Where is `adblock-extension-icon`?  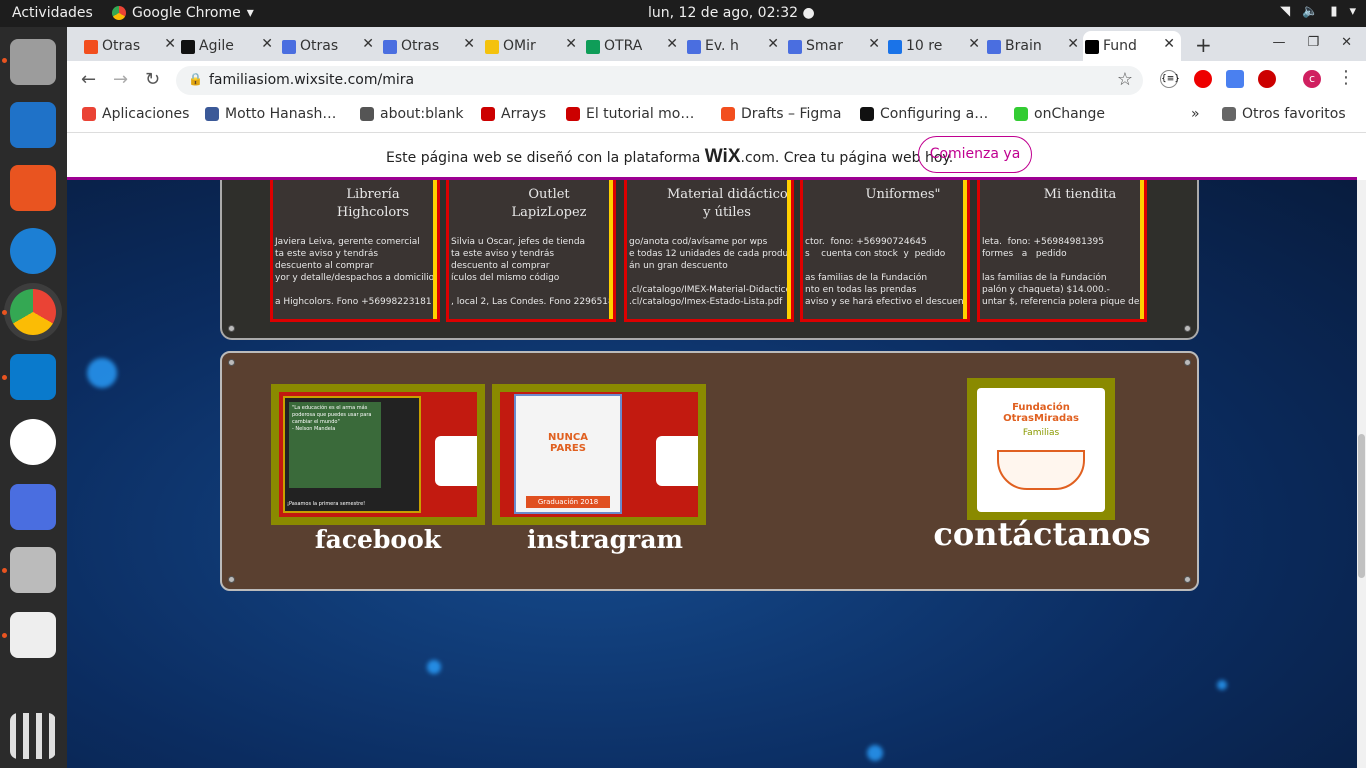
adblock-extension-icon is located at coordinates (1203, 79).